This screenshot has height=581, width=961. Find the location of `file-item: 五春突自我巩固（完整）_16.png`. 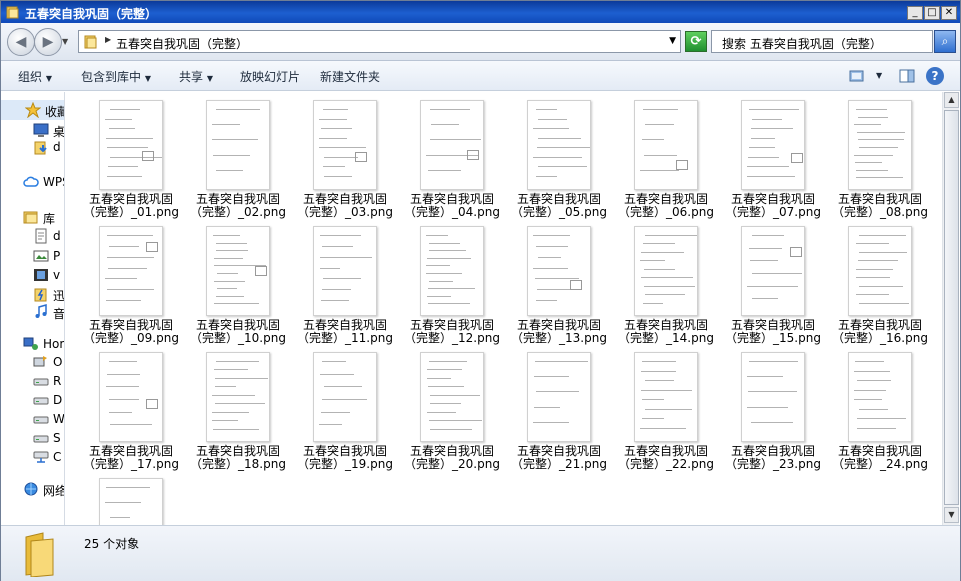

file-item: 五春突自我巩固（完整）_16.png is located at coordinates (880, 286).